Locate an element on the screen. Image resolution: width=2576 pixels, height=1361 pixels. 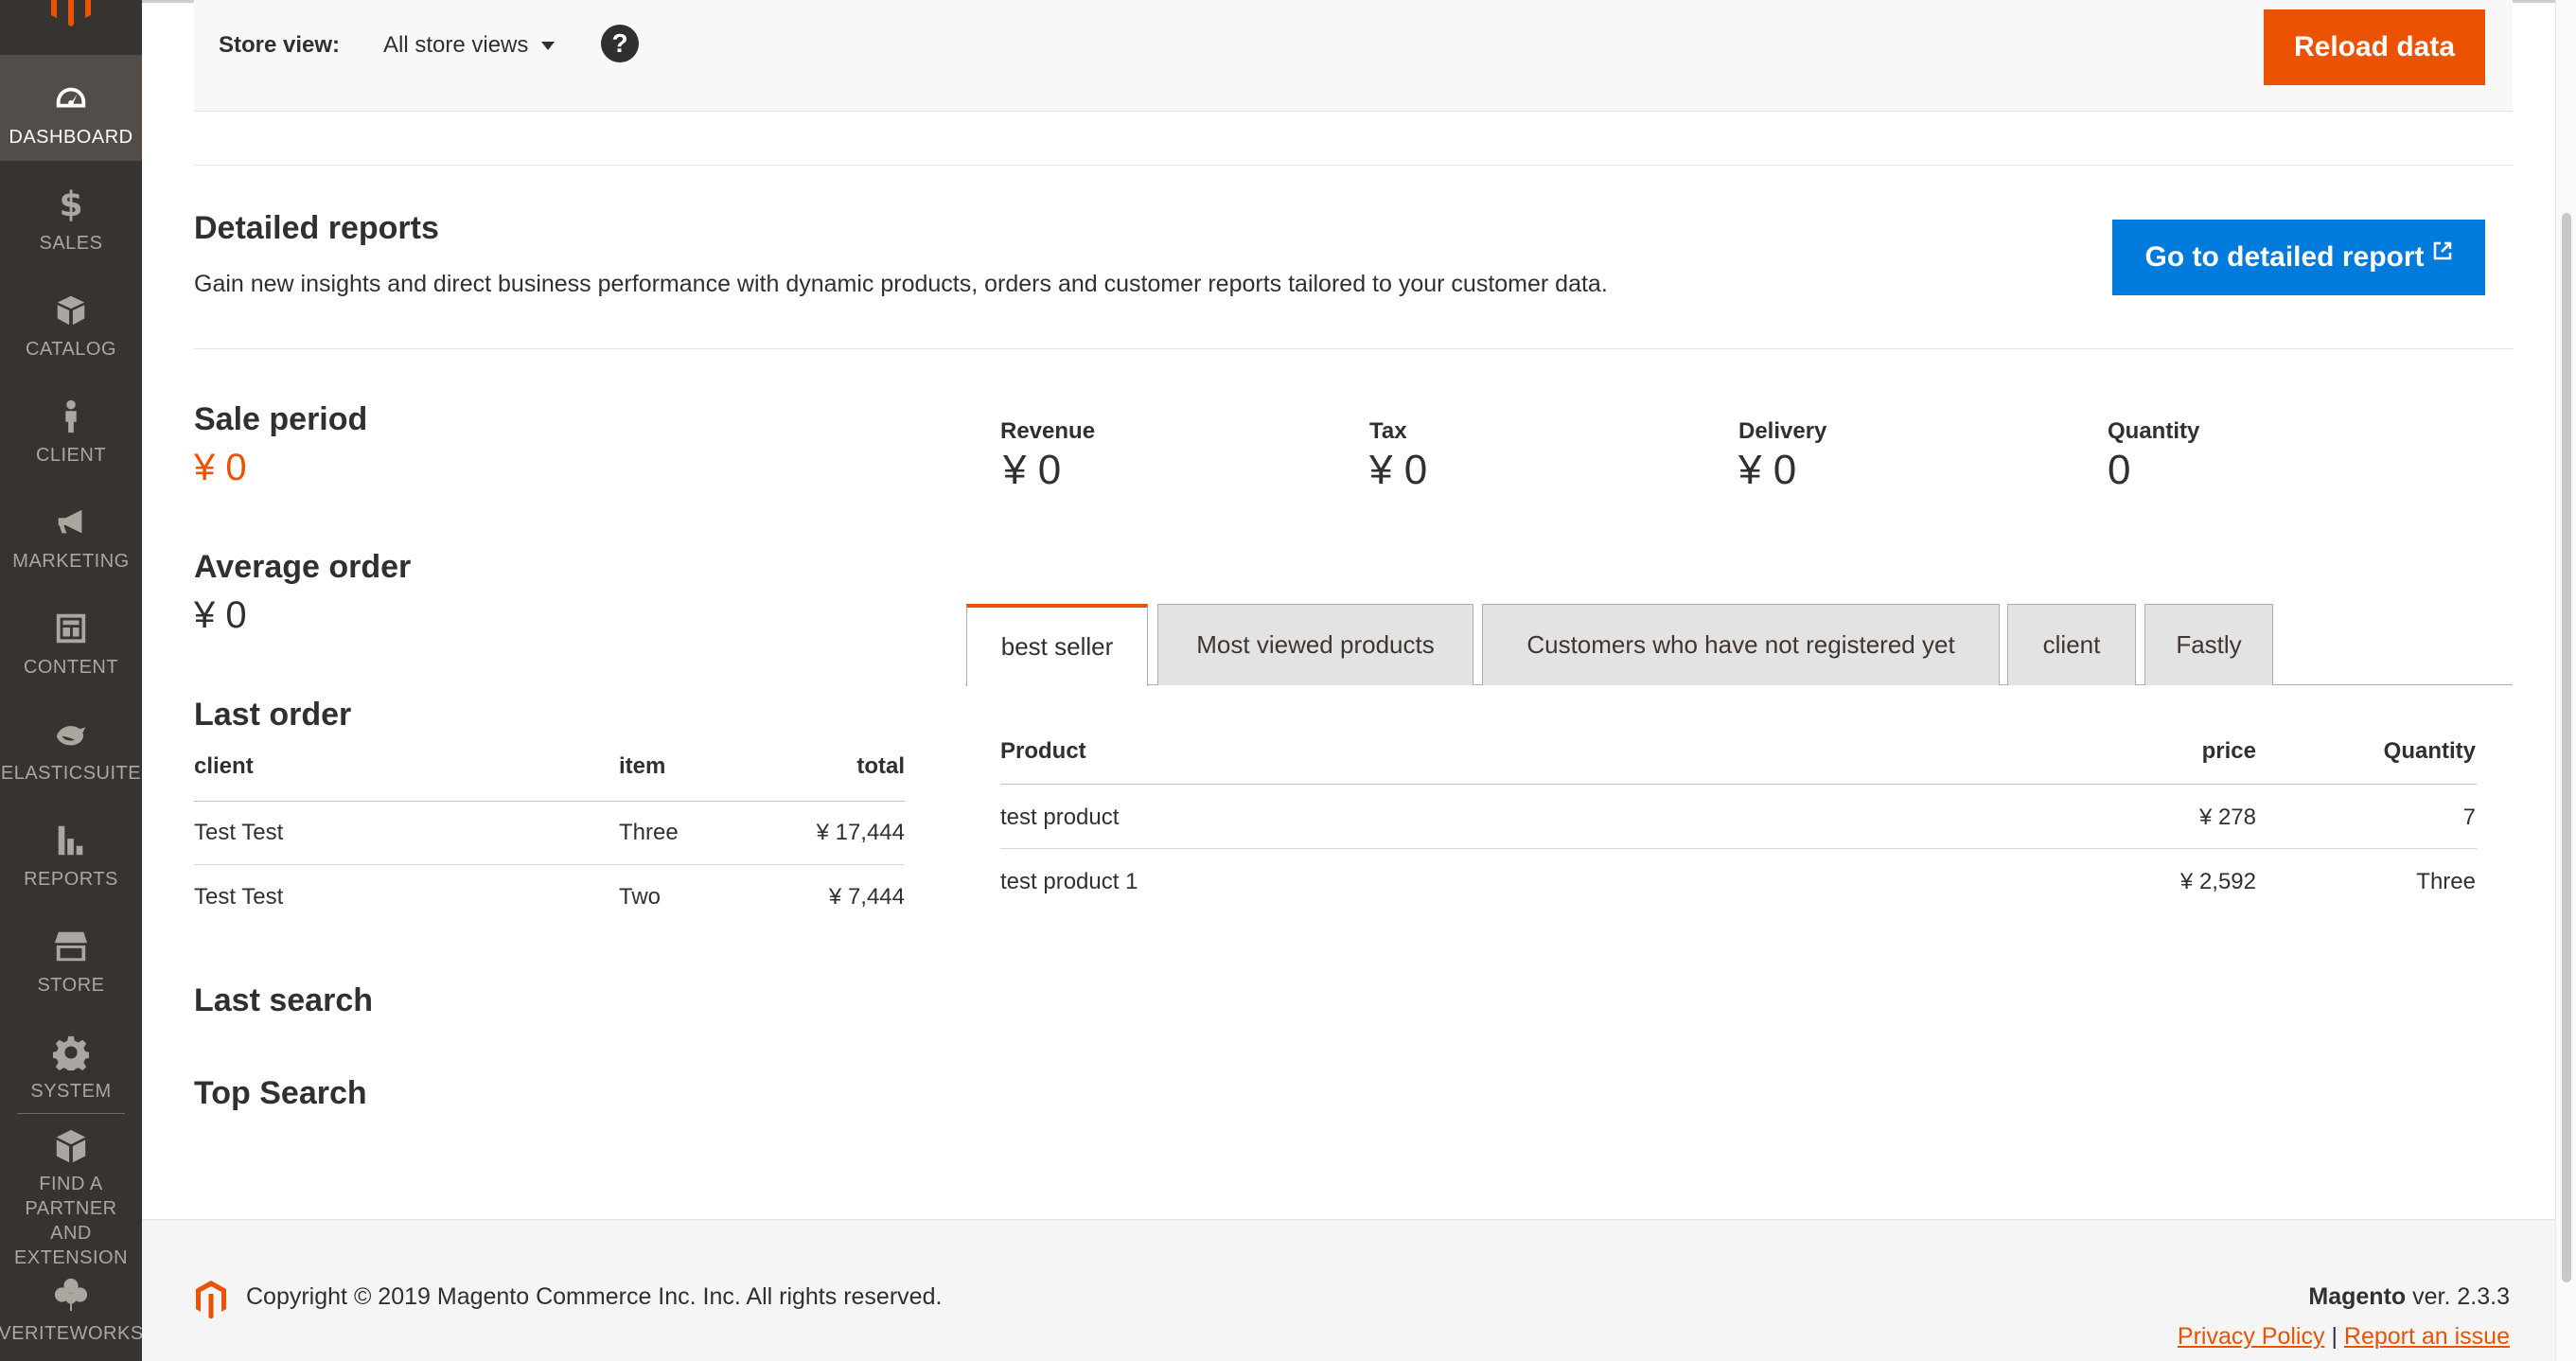
brand-name: Magento is located at coordinates (2357, 1296).